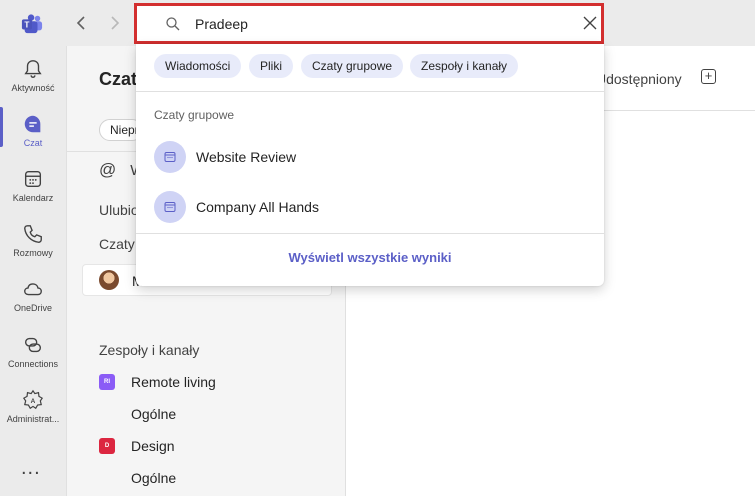 Image resolution: width=755 pixels, height=496 pixels. I want to click on chats-header: Czaty, so click(117, 244).